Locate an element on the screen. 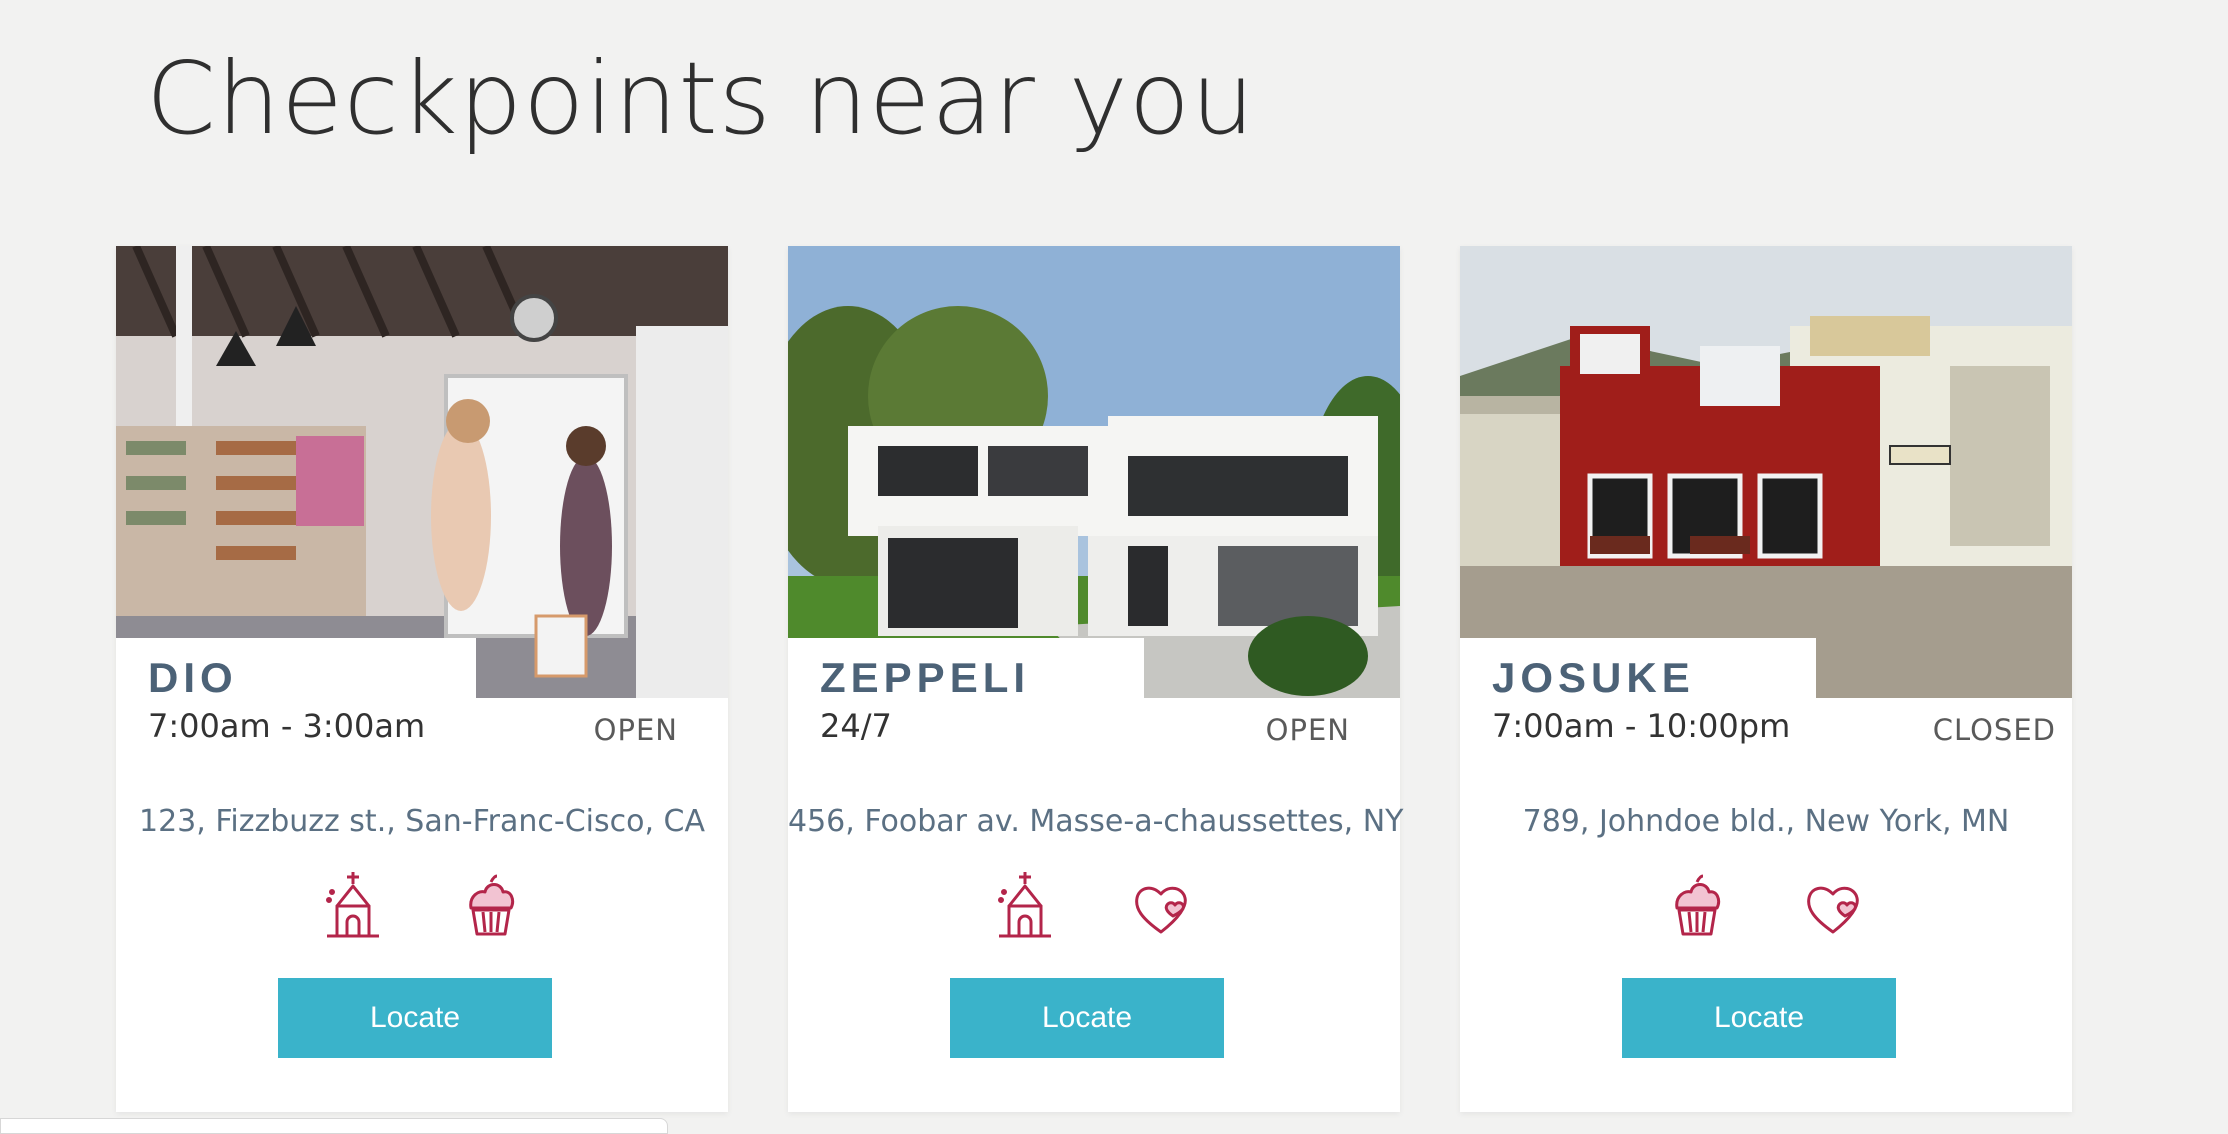 Image resolution: width=2228 pixels, height=1134 pixels. checkpoint-photo-store-interior is located at coordinates (422, 472).